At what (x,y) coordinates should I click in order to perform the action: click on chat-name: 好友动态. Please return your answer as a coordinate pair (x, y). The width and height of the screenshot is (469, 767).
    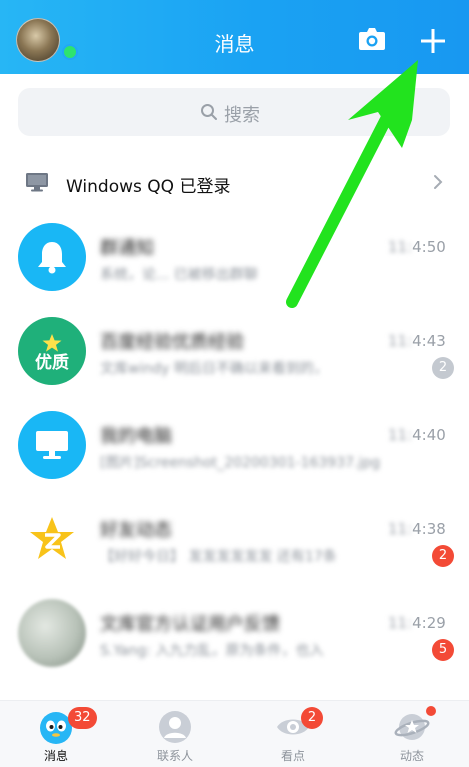
    Looking at the image, I should click on (136, 530).